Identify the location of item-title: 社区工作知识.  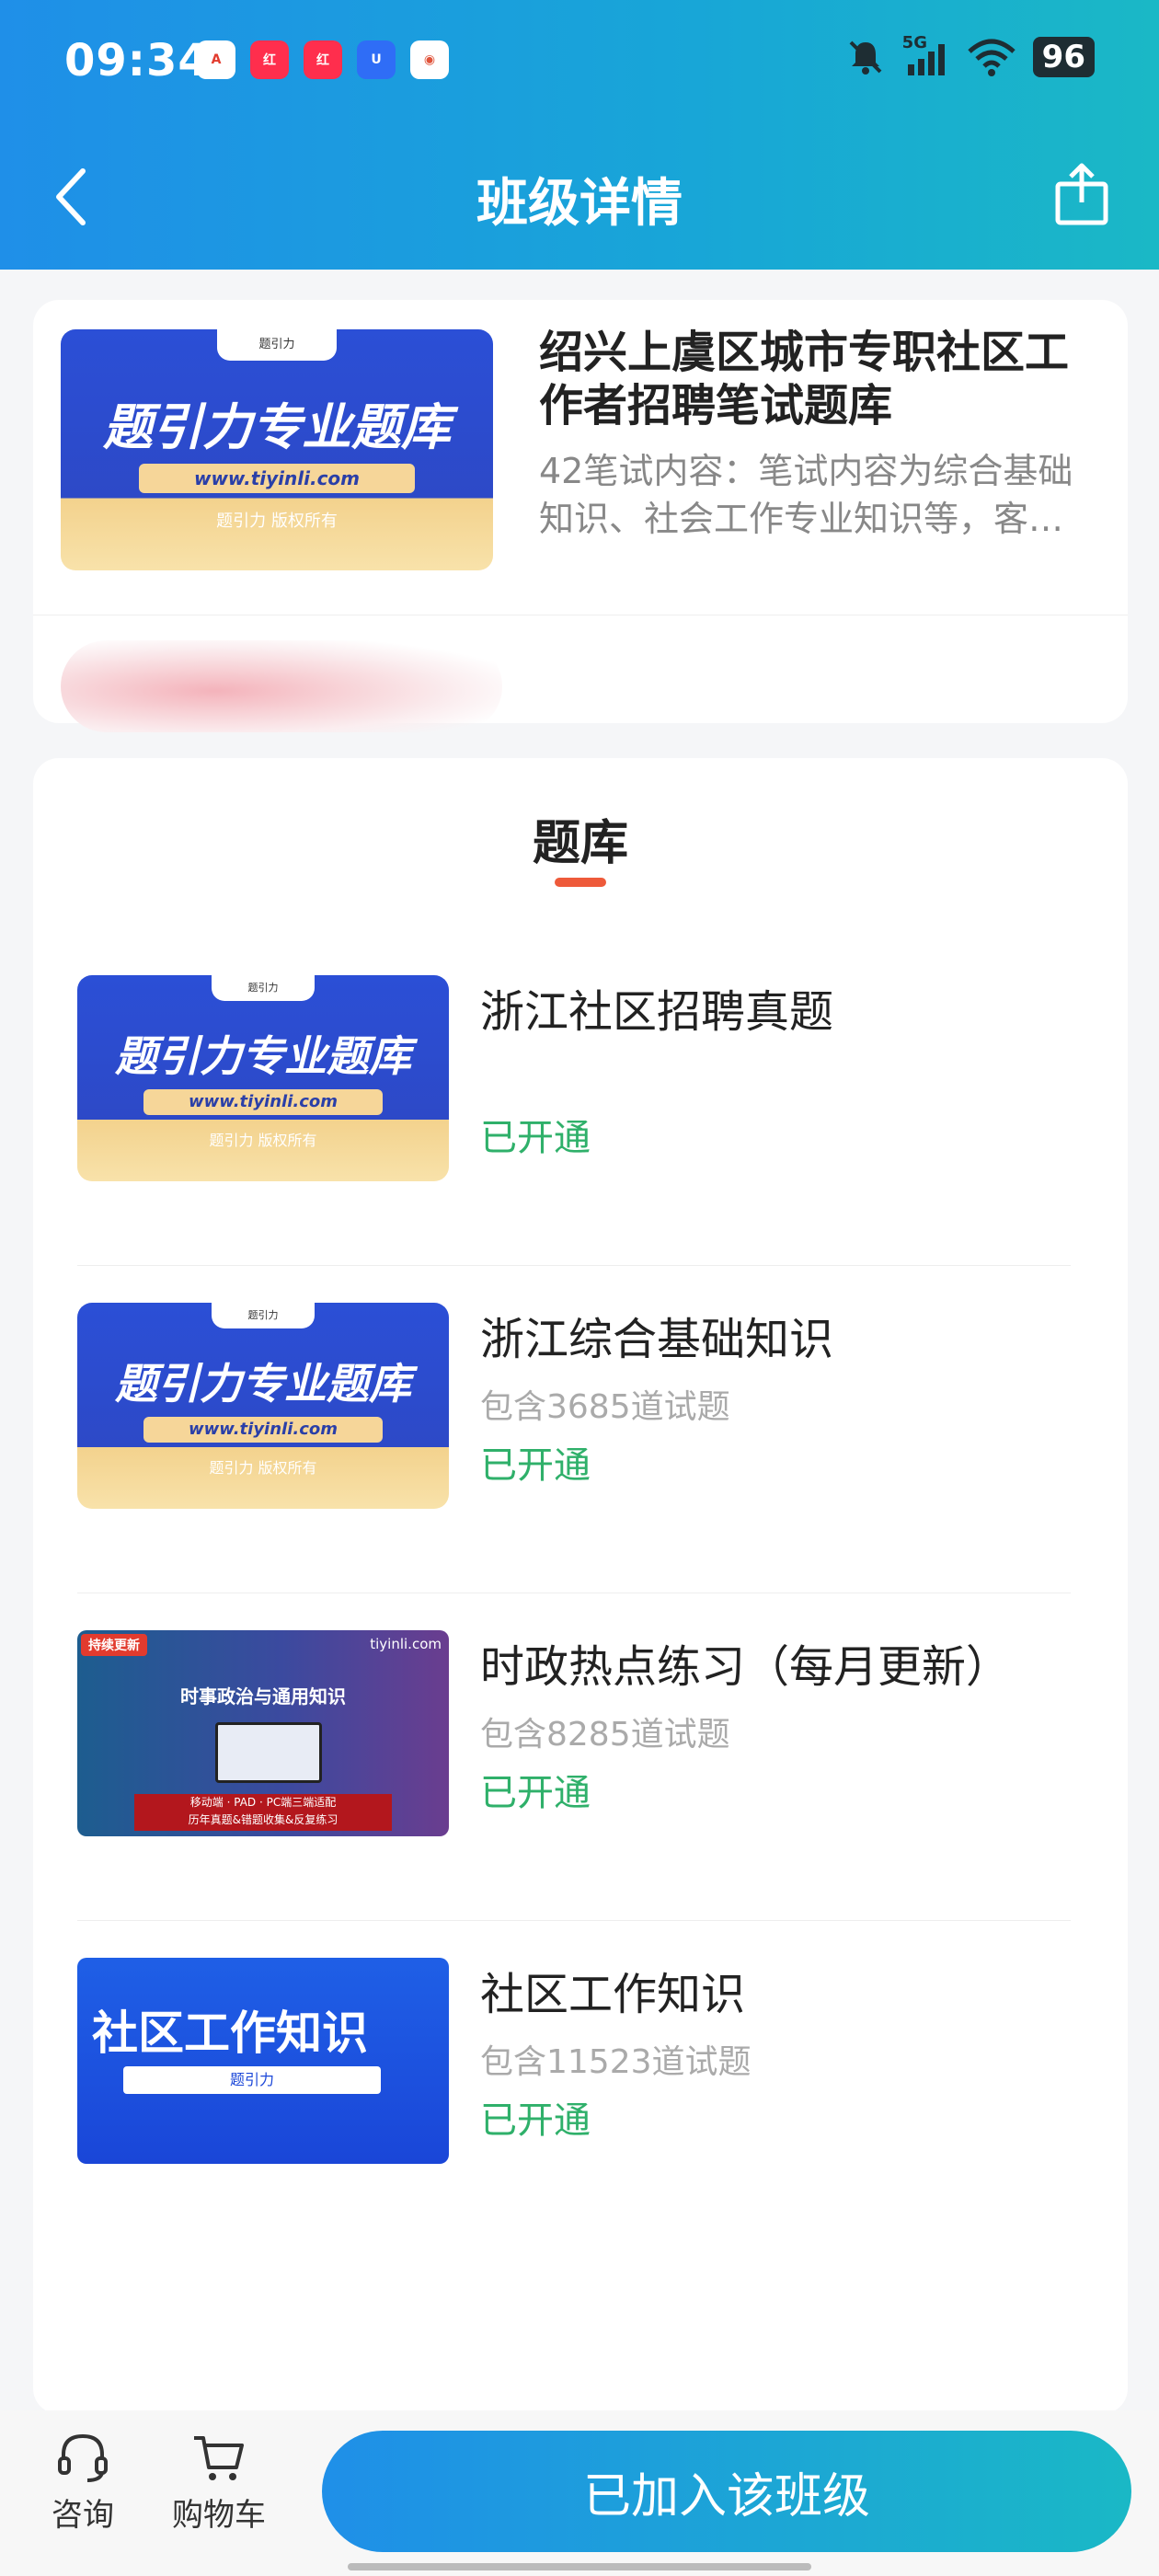
(613, 1994).